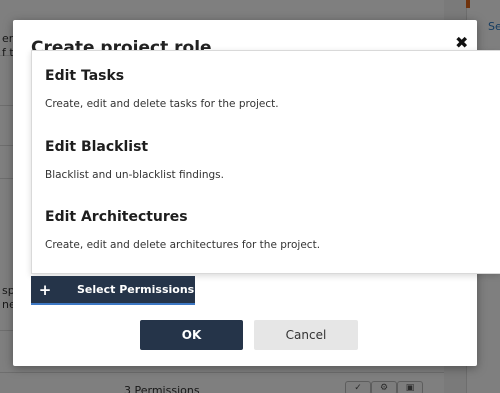 The height and width of the screenshot is (393, 500). What do you see at coordinates (85, 76) in the screenshot?
I see `permission-title: Edit Tasks` at bounding box center [85, 76].